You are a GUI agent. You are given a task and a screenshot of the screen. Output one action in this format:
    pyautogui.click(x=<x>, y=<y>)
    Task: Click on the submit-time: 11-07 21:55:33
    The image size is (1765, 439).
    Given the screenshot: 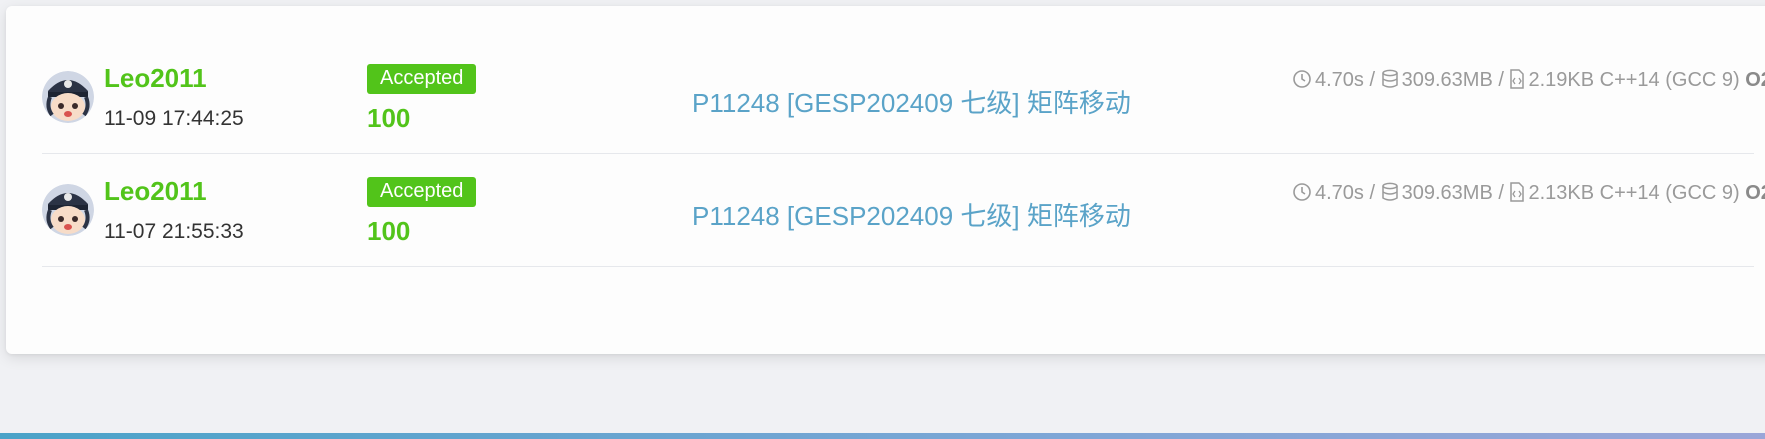 What is the action you would take?
    pyautogui.click(x=174, y=231)
    